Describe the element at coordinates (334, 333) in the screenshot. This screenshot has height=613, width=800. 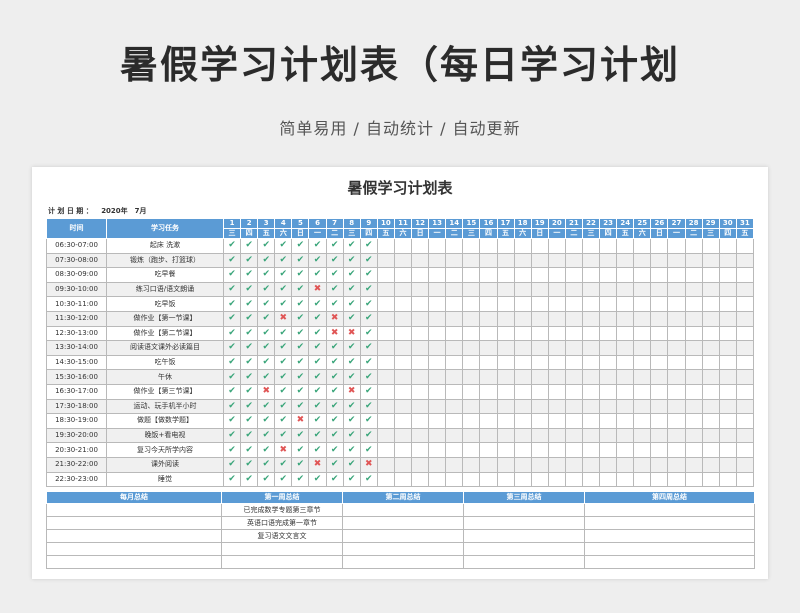
I see `day-status-cell: ✖` at that location.